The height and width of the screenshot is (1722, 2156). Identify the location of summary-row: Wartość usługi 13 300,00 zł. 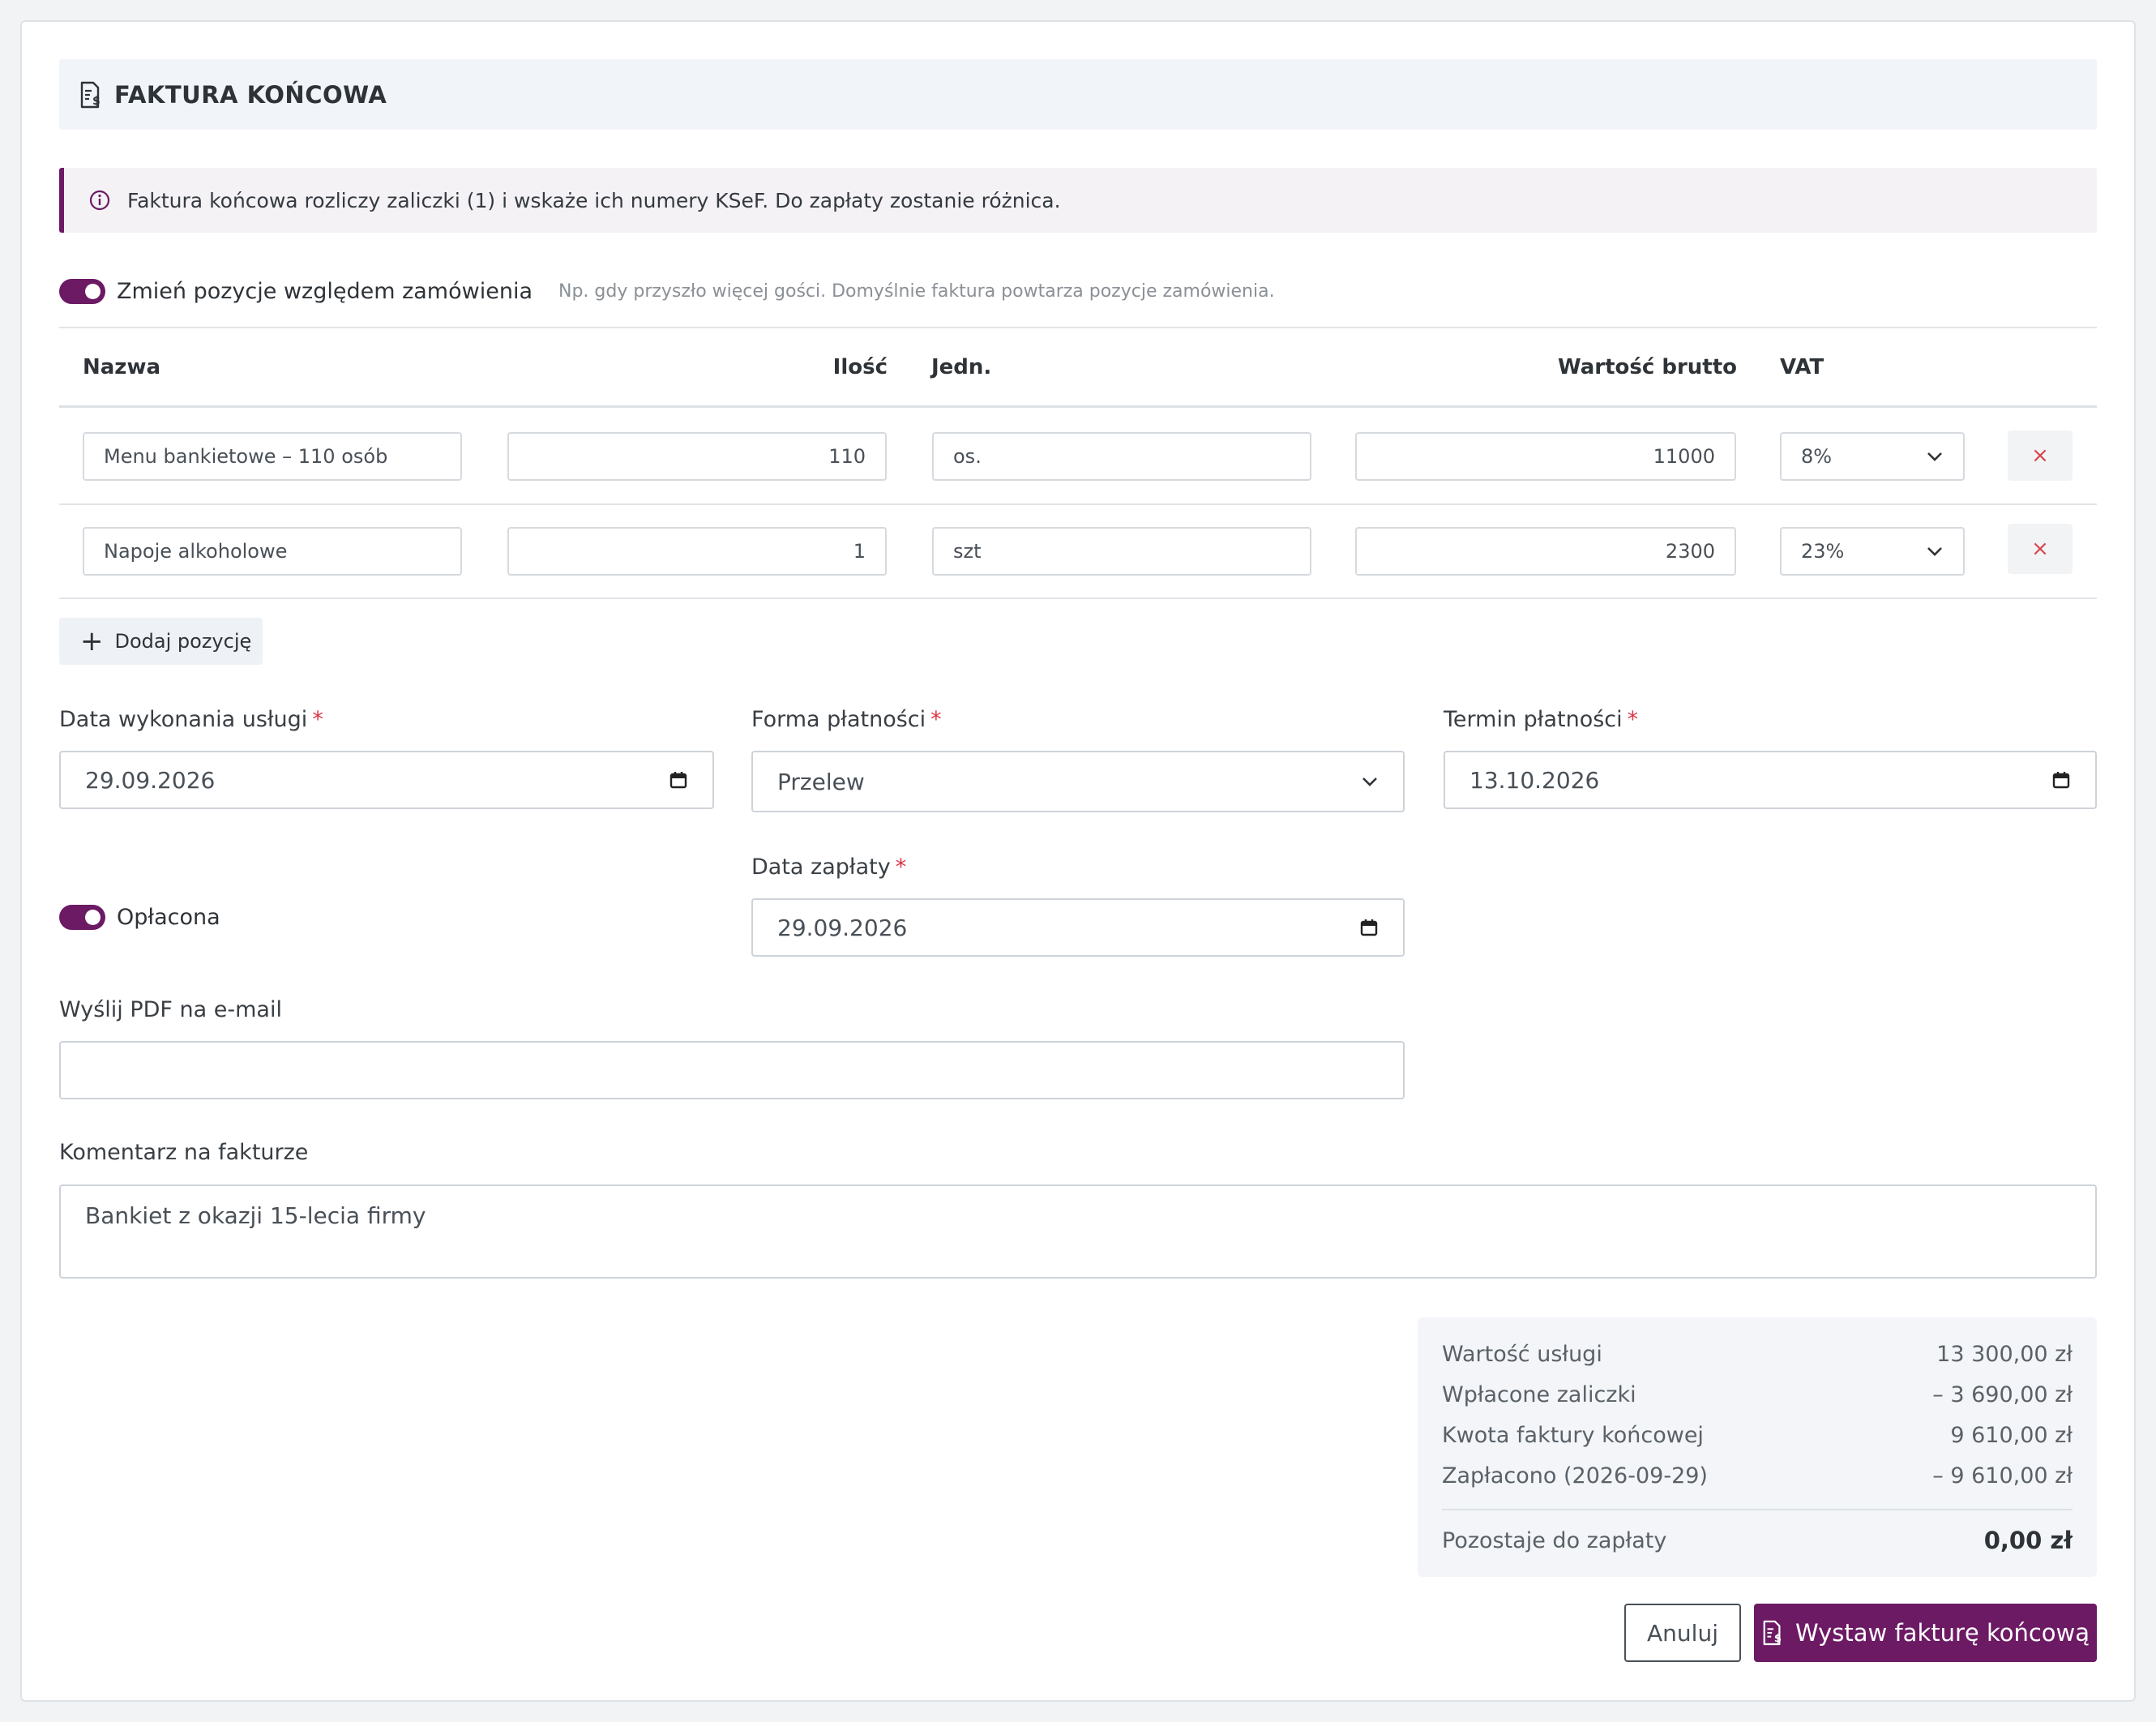
(1757, 1354).